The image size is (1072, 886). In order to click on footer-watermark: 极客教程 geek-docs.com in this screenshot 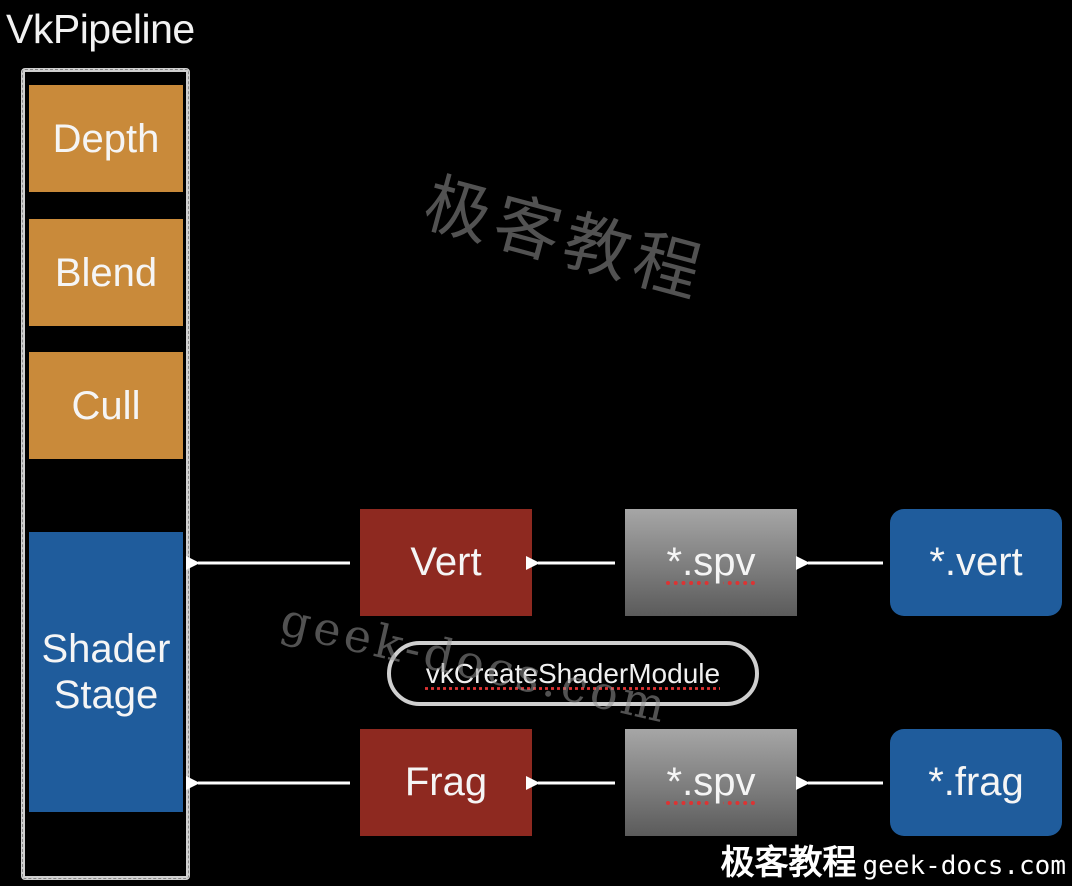, I will do `click(894, 859)`.